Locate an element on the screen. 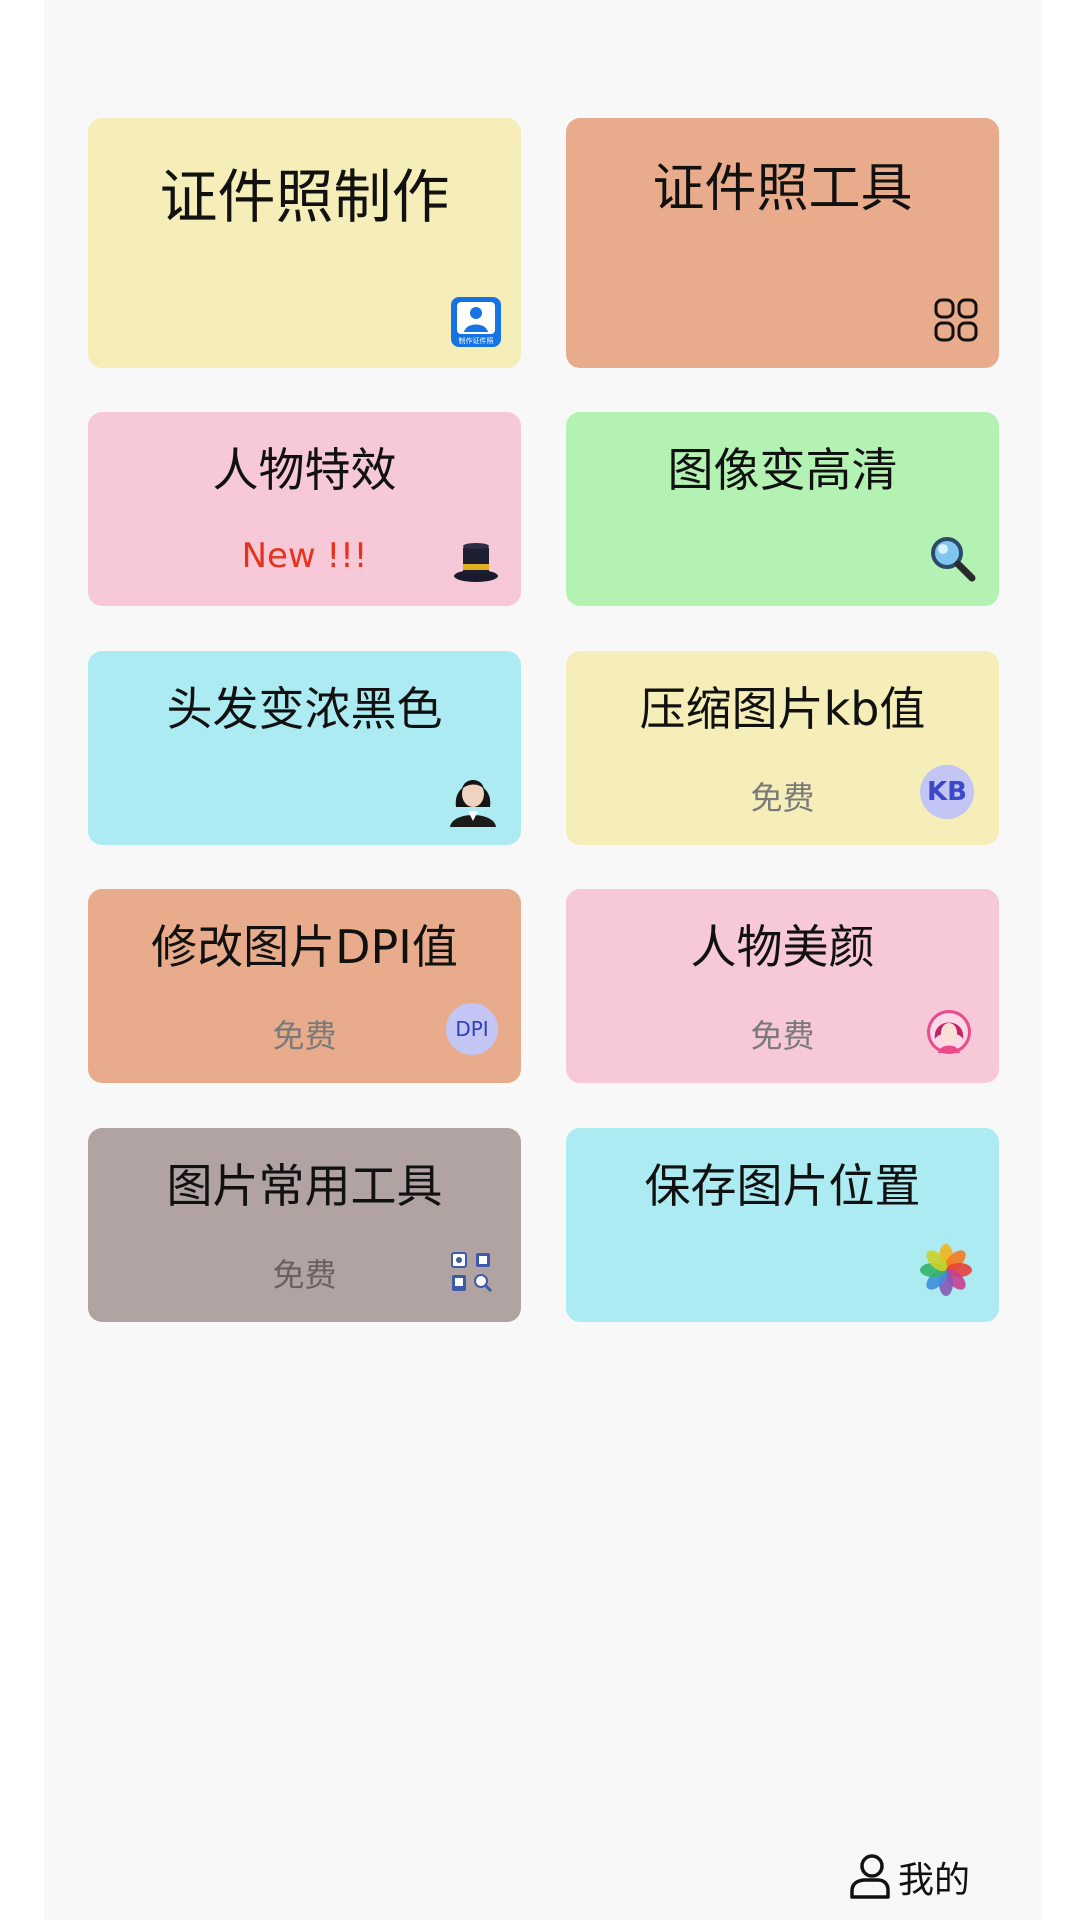  card-image-hd: 图像变高清 is located at coordinates (782, 509).